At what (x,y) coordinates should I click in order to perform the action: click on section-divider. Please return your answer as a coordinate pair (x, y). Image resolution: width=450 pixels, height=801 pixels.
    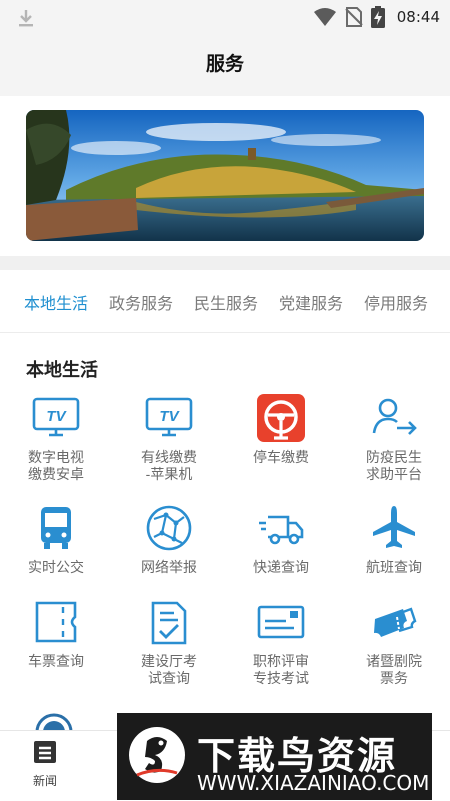
    Looking at the image, I should click on (225, 263).